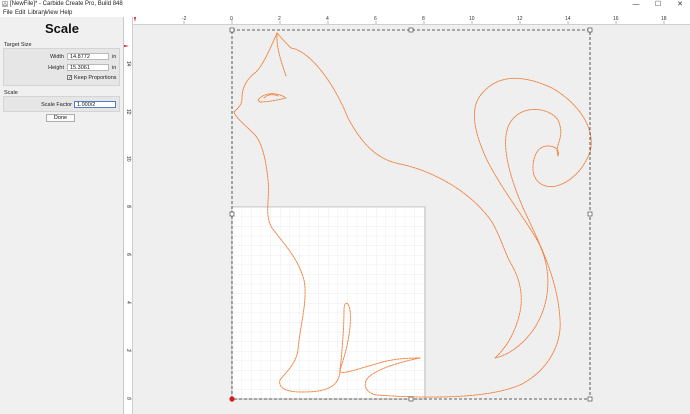 The width and height of the screenshot is (690, 414). Describe the element at coordinates (327, 19) in the screenshot. I see `top-ruler-label: 4` at that location.